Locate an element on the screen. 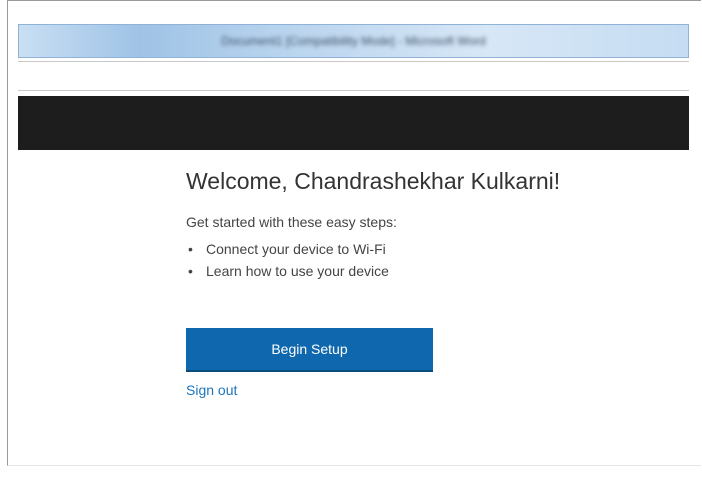  begin-setup-button: Begin Setup is located at coordinates (309, 349).